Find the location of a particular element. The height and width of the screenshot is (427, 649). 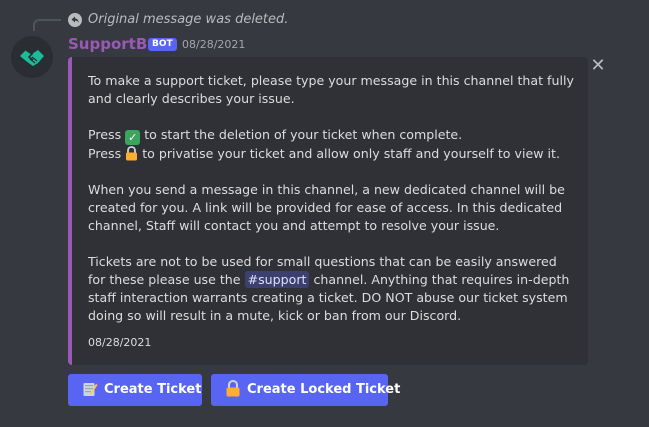

create-locked-ticket-button: Create Locked Ticket is located at coordinates (305, 390).